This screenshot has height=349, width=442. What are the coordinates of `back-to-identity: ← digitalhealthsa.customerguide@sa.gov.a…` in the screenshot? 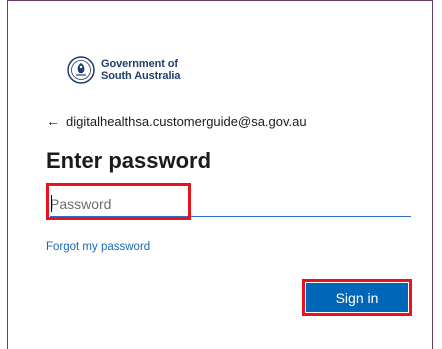 It's located at (176, 121).